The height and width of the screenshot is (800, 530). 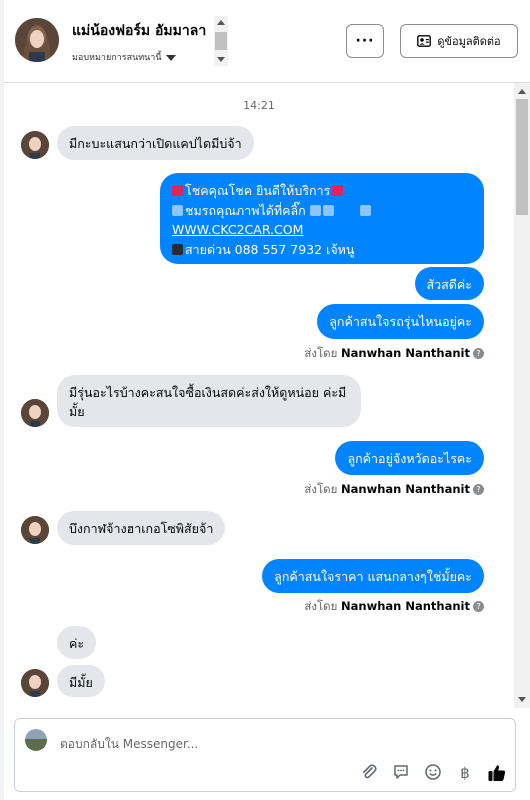 What do you see at coordinates (469, 41) in the screenshot?
I see `view-contact-label: ดูข้อมูลติดต่อ` at bounding box center [469, 41].